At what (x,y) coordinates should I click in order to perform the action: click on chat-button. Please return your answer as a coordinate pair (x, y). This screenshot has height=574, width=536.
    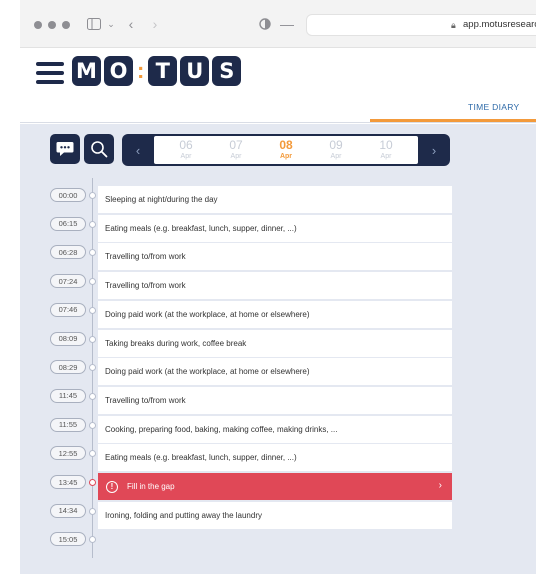
    Looking at the image, I should click on (65, 149).